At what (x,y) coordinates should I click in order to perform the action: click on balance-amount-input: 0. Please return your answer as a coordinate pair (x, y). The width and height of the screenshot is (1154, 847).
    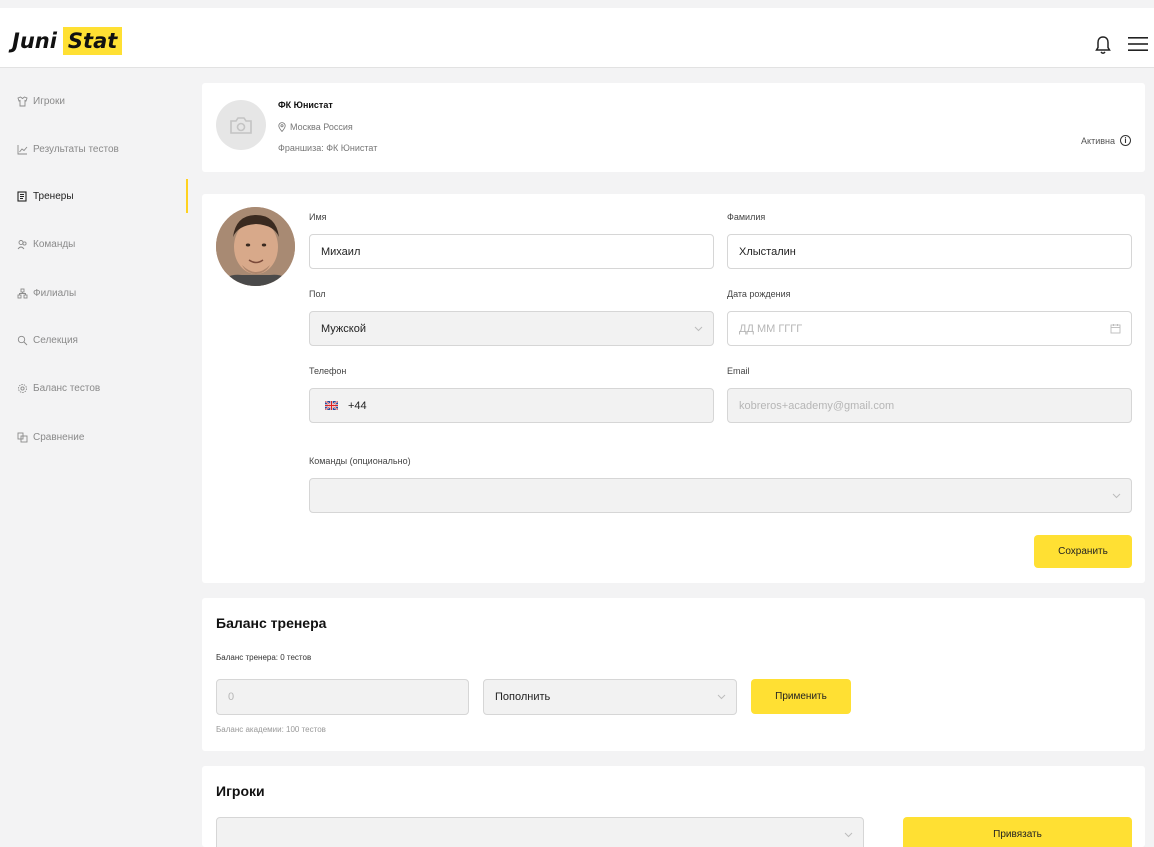
    Looking at the image, I should click on (342, 697).